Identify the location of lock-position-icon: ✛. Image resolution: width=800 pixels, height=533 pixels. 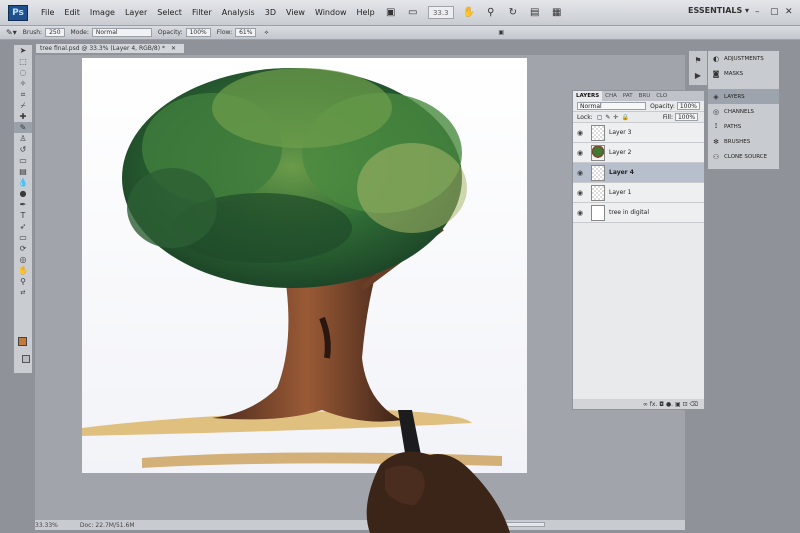
(615, 117).